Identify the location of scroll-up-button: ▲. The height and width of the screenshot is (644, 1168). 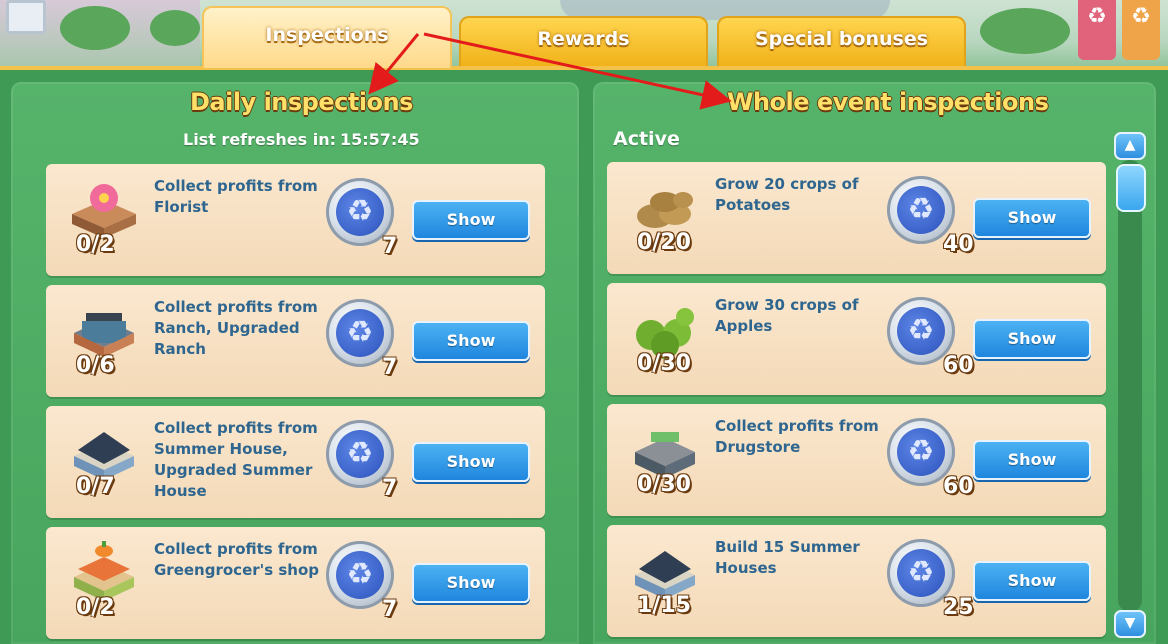
(1130, 146).